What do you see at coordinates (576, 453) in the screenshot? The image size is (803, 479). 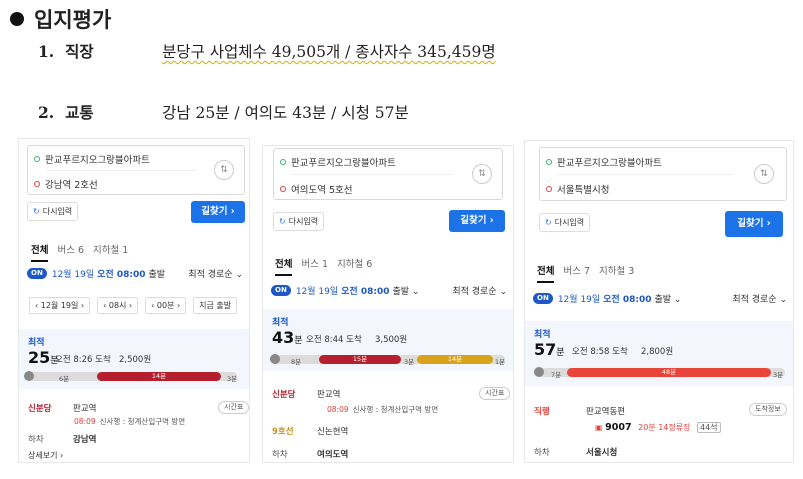 I see `stop-alight: 하차 서울시청` at bounding box center [576, 453].